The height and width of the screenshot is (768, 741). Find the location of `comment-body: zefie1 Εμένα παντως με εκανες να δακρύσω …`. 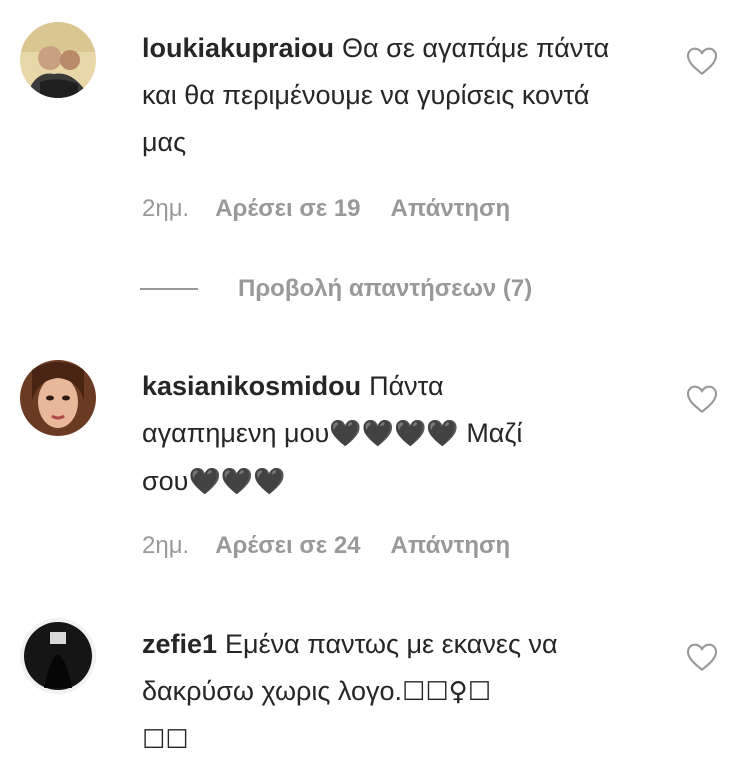

comment-body: zefie1 Εμένα παντως με εκανες να δακρύσω … is located at coordinates (382, 692).